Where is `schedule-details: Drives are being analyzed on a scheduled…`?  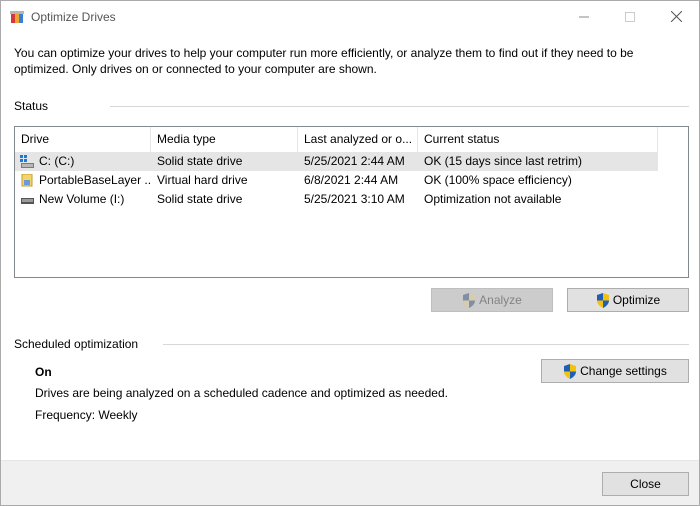 schedule-details: Drives are being analyzed on a scheduled… is located at coordinates (241, 393).